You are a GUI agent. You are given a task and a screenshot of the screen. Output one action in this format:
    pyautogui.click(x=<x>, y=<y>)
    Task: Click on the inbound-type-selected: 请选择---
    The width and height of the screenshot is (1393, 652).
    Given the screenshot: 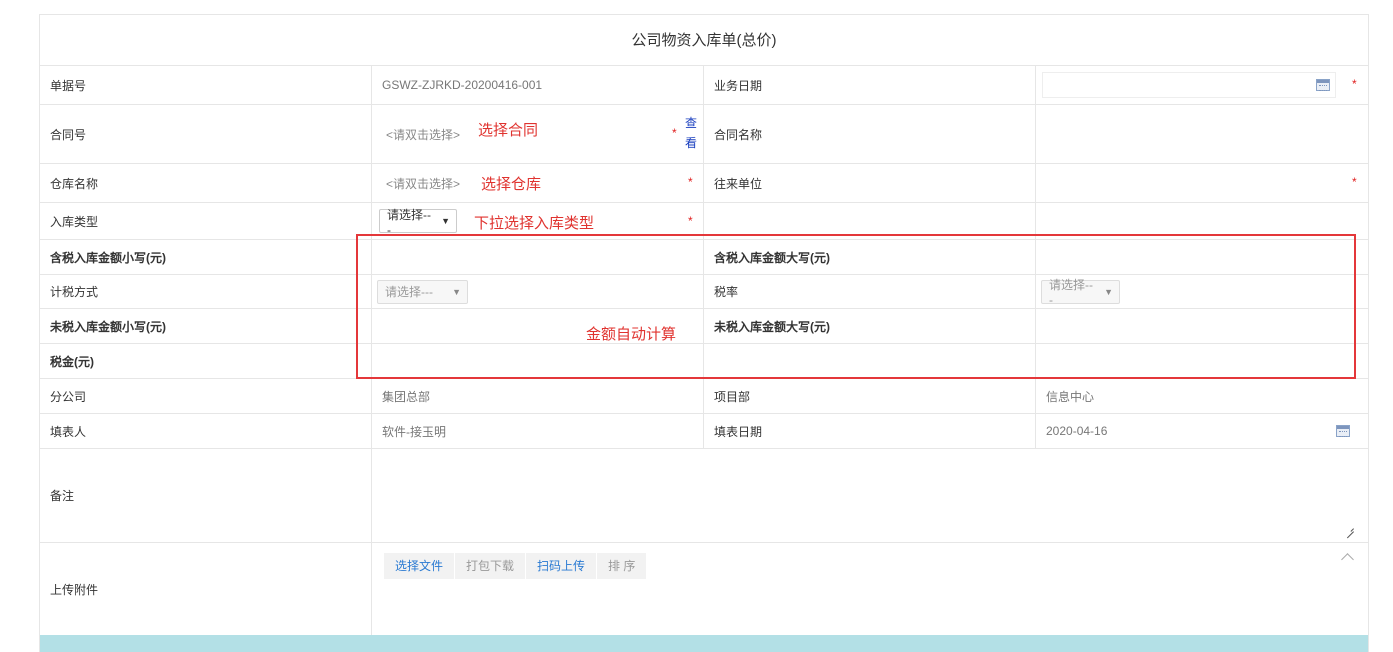 What is the action you would take?
    pyautogui.click(x=409, y=222)
    